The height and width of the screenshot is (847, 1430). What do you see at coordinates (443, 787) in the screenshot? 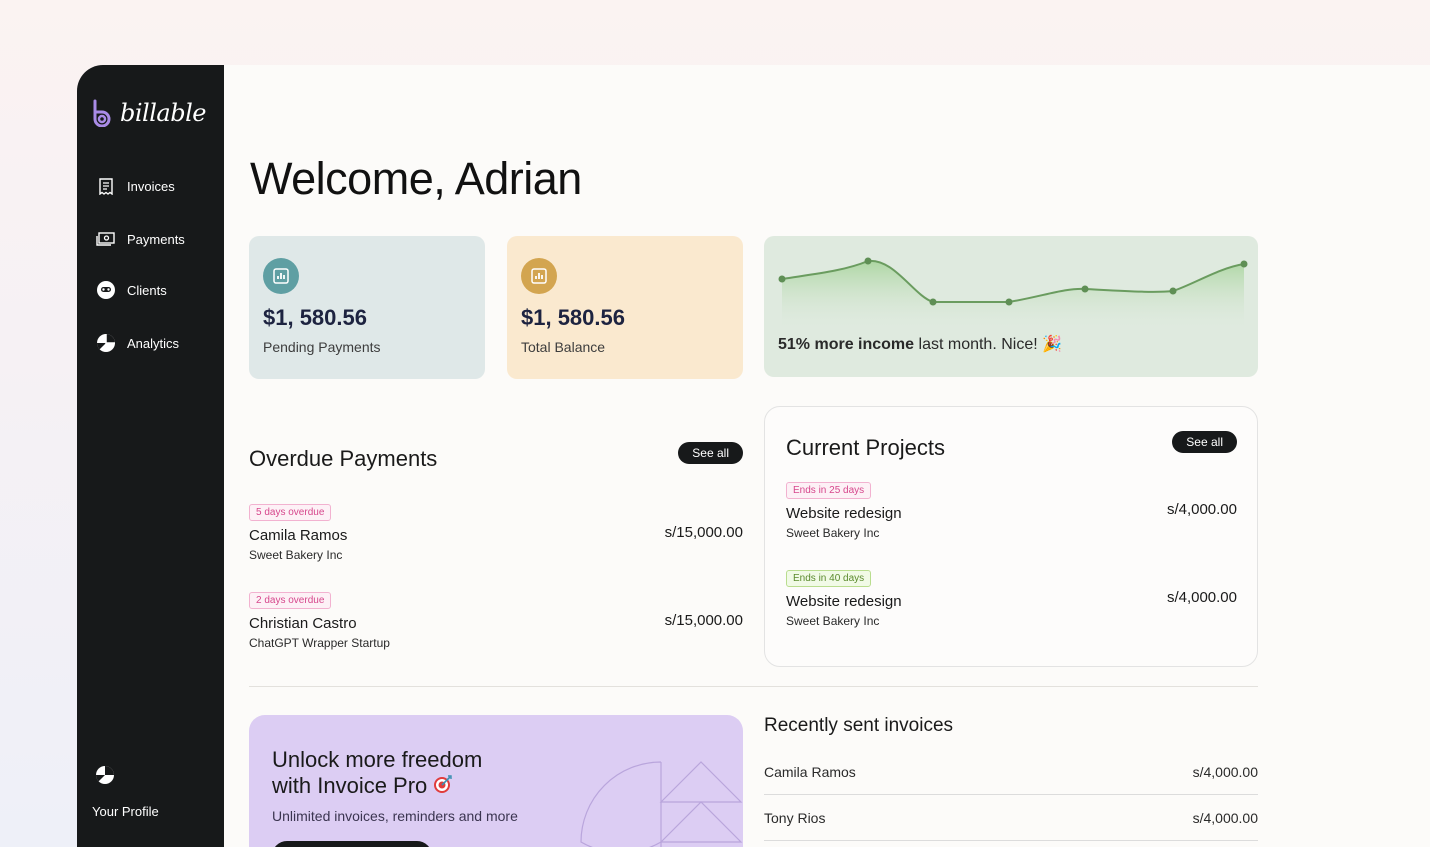
I see `target-icon` at bounding box center [443, 787].